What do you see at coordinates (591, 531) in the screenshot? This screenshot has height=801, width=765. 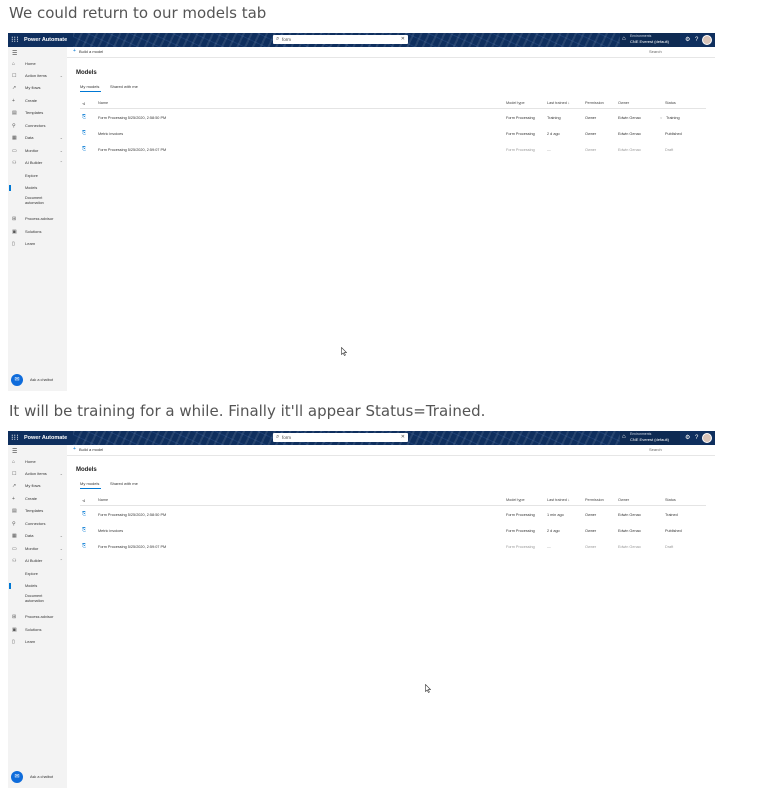 I see `row-permission: Owner` at bounding box center [591, 531].